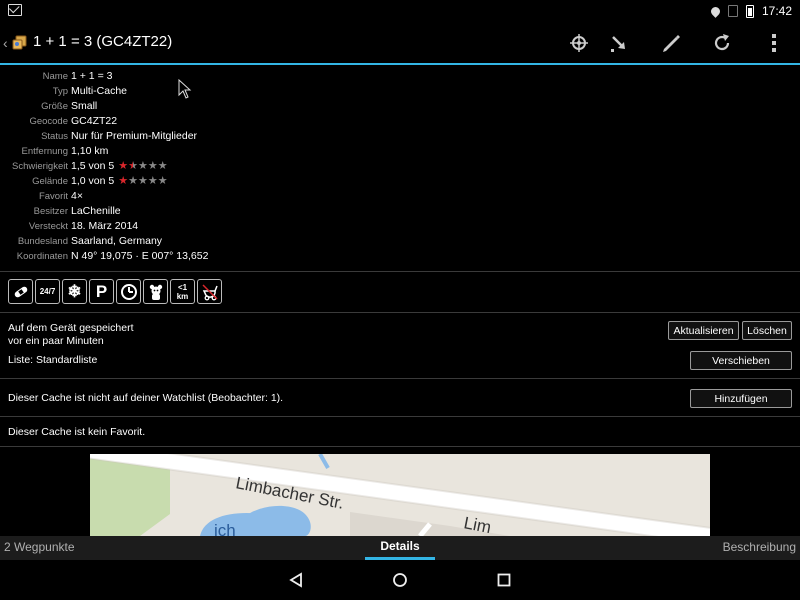 The image size is (800, 600). What do you see at coordinates (400, 106) in the screenshot?
I see `detail-row-size: Größe Small` at bounding box center [400, 106].